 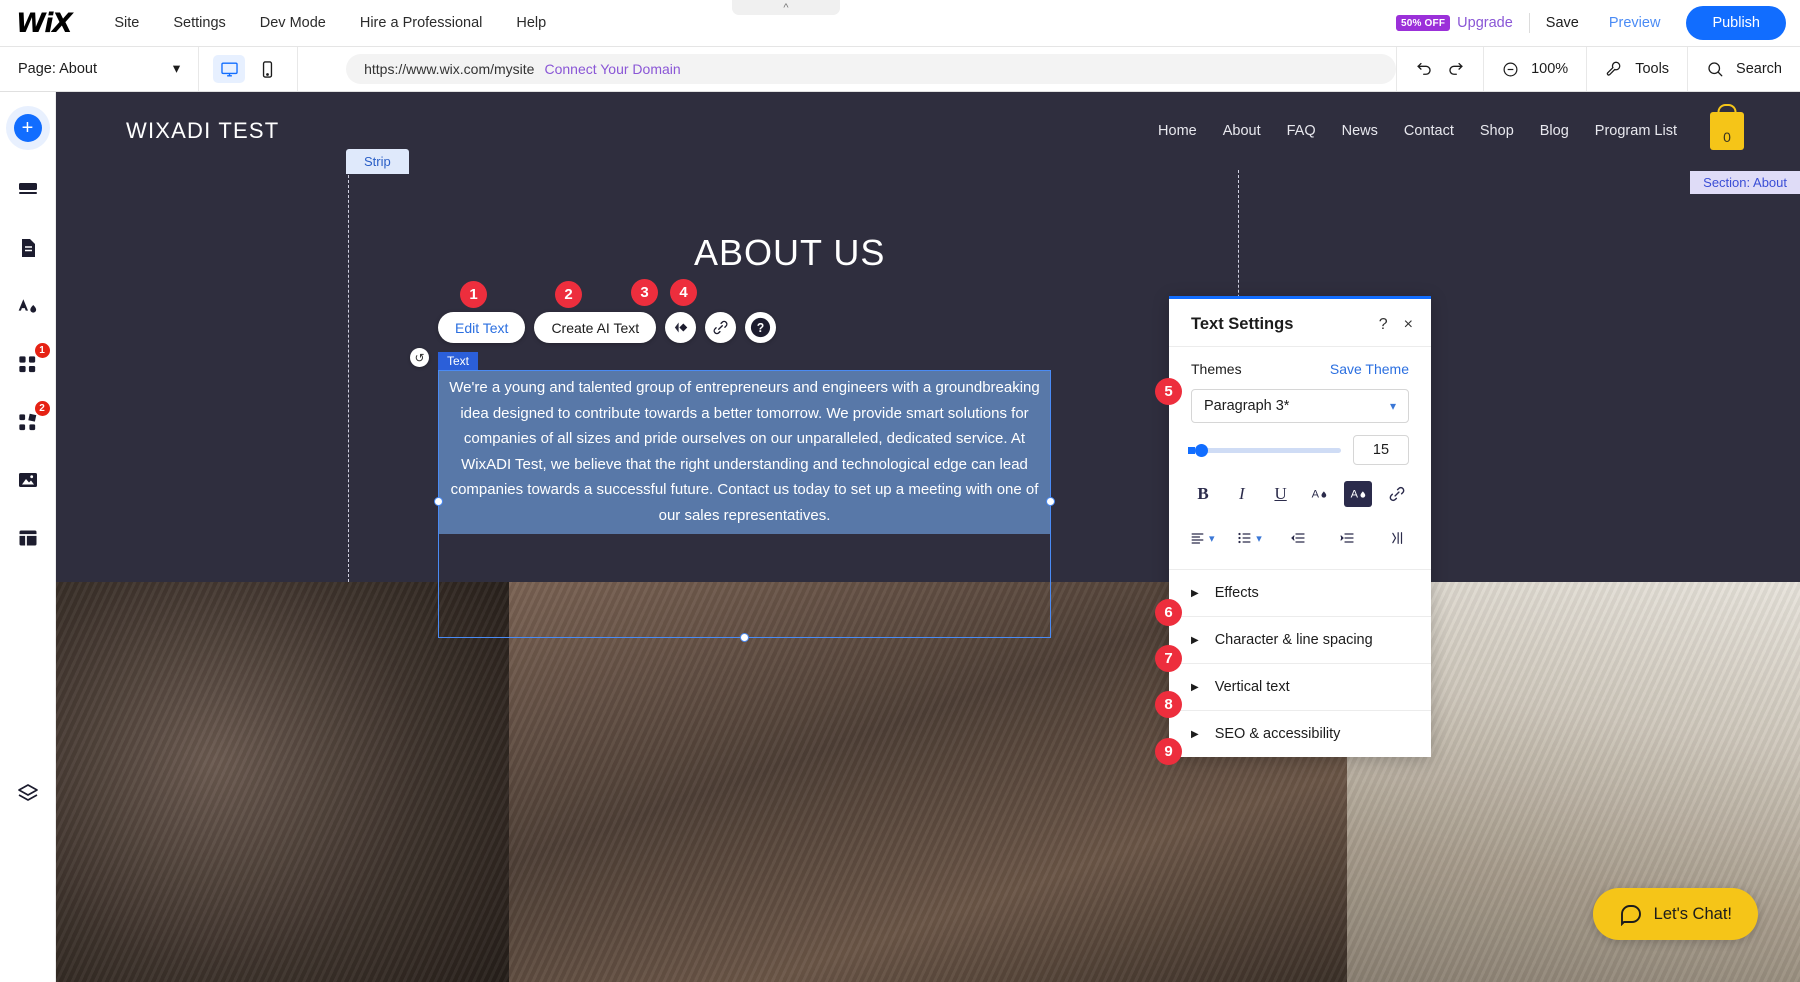 What do you see at coordinates (1360, 131) in the screenshot?
I see `nav-link-news: News` at bounding box center [1360, 131].